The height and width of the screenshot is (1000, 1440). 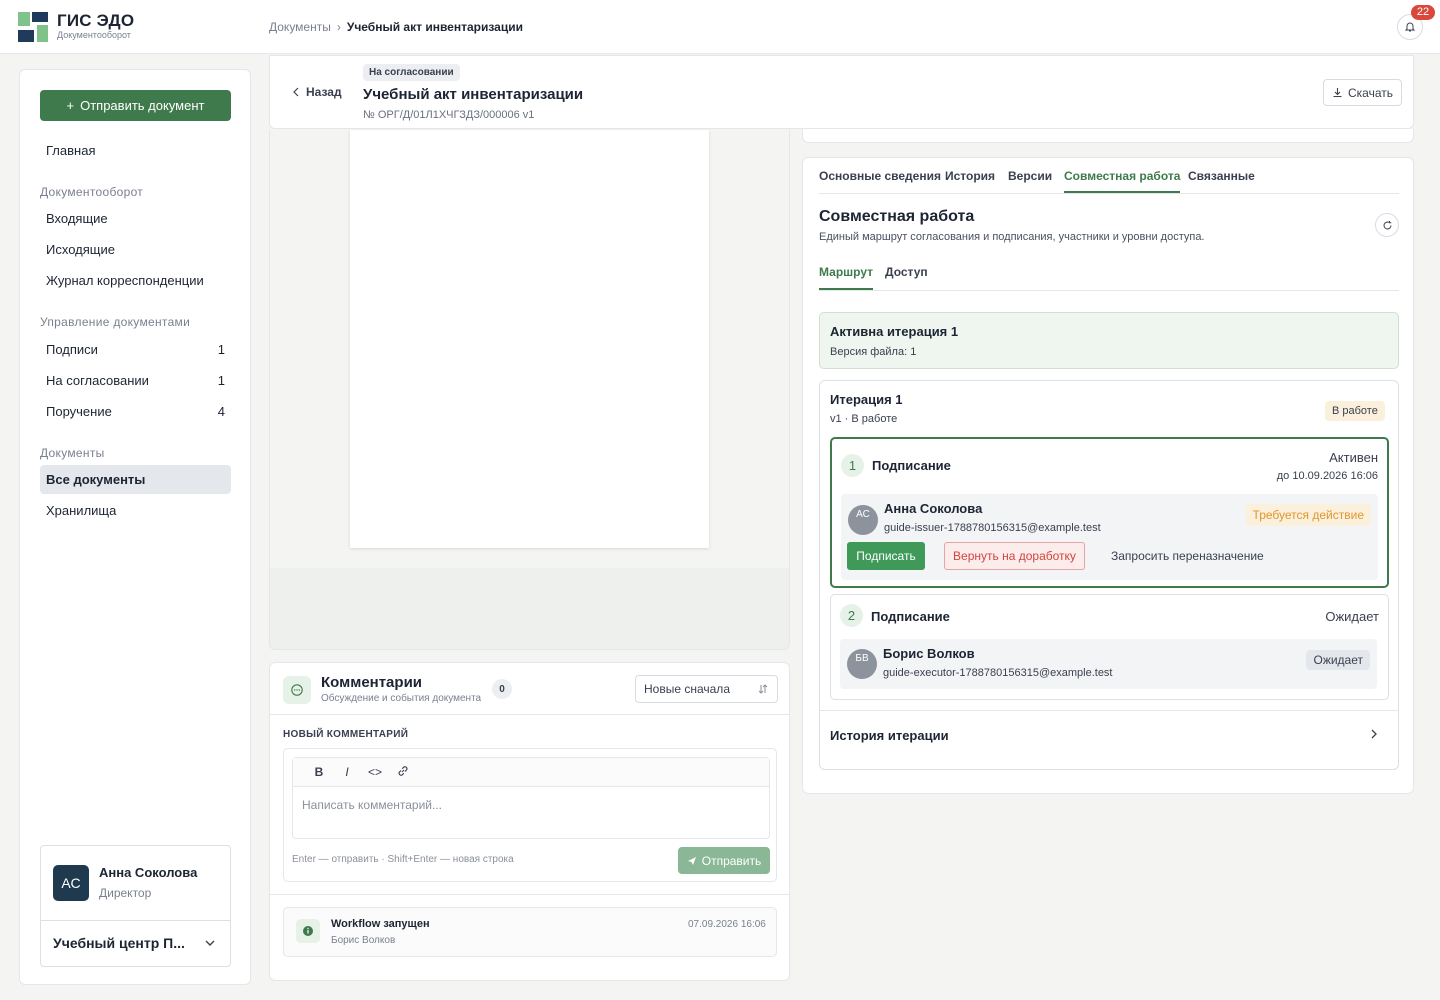 What do you see at coordinates (135, 280) in the screenshot?
I see `sidebar-item-journal: Журнал корреспонденции` at bounding box center [135, 280].